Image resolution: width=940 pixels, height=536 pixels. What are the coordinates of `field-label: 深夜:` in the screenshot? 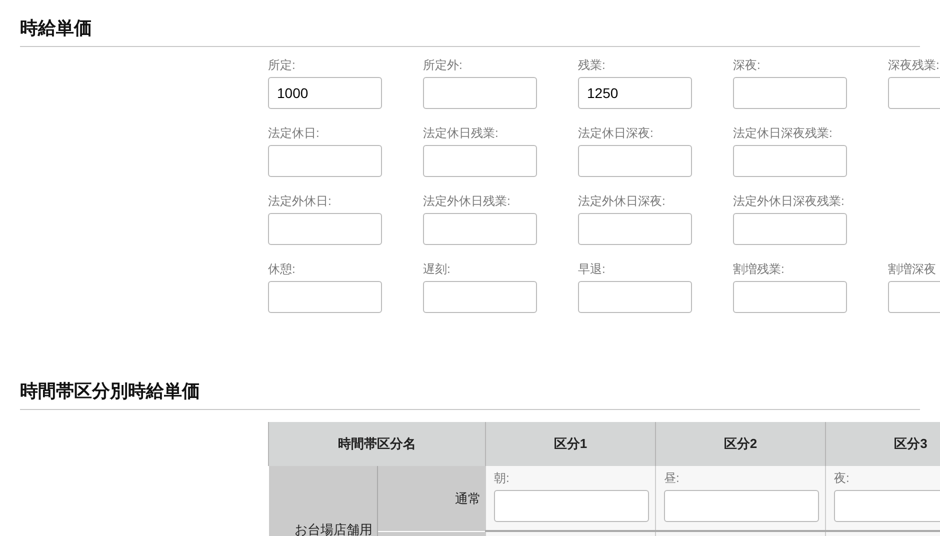 It's located at (747, 65).